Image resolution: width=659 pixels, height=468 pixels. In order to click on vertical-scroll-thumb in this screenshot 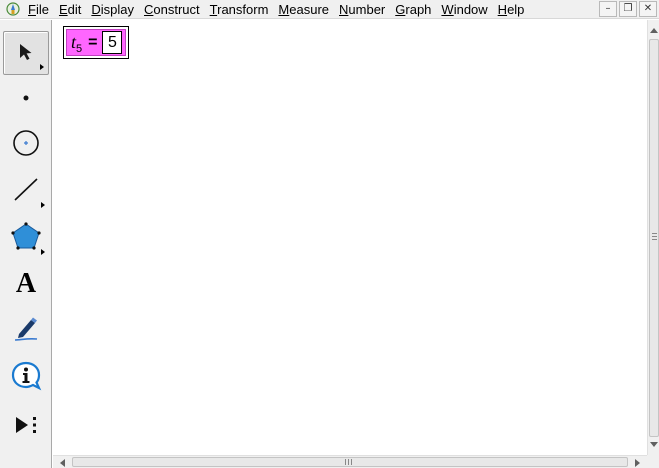, I will do `click(654, 238)`.